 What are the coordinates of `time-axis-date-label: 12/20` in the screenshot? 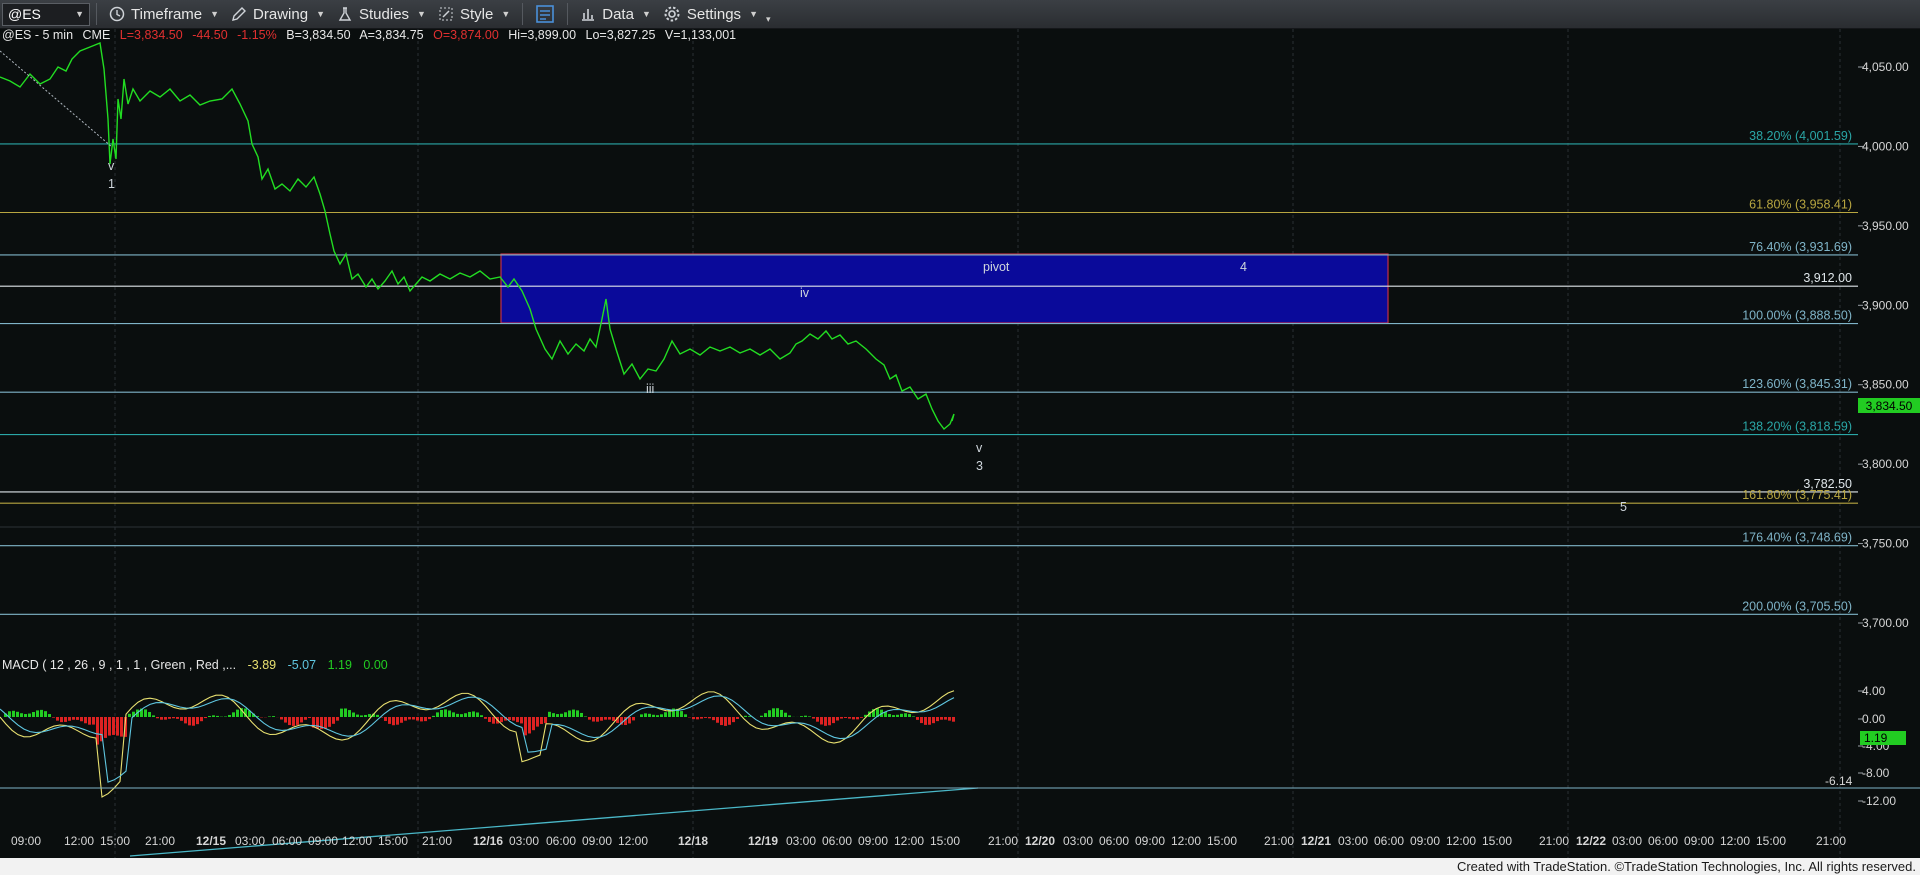 It's located at (1040, 841).